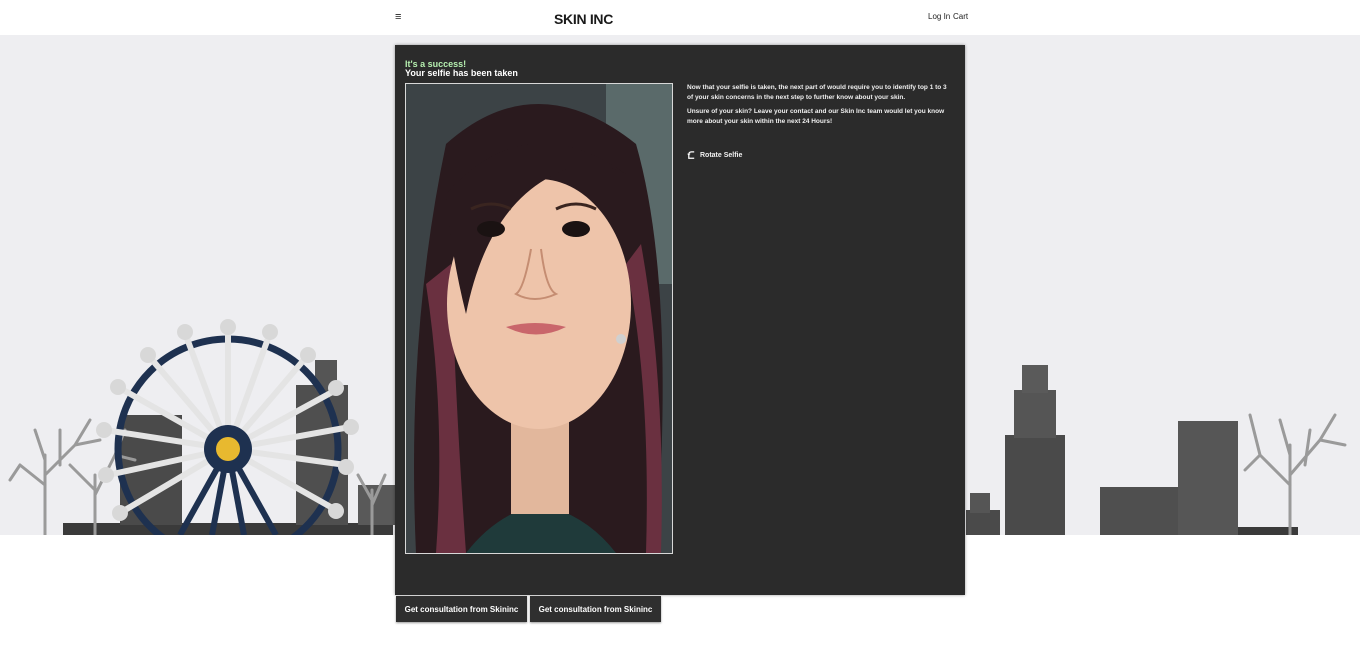 The width and height of the screenshot is (1363, 659). Describe the element at coordinates (461, 73) in the screenshot. I see `selfie-taken-subtitle: Your selfie has been taken` at that location.